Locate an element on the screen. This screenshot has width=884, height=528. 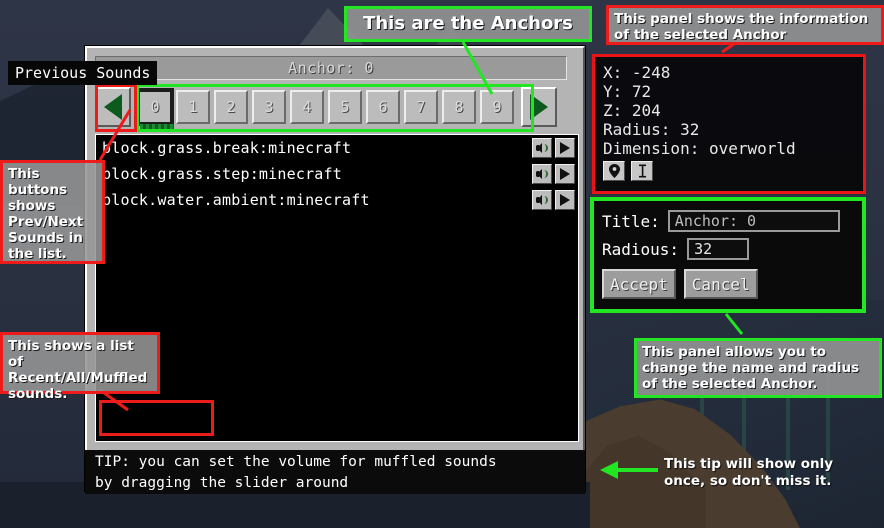
edit-panel-buttons: Accept Cancel is located at coordinates (732, 284).